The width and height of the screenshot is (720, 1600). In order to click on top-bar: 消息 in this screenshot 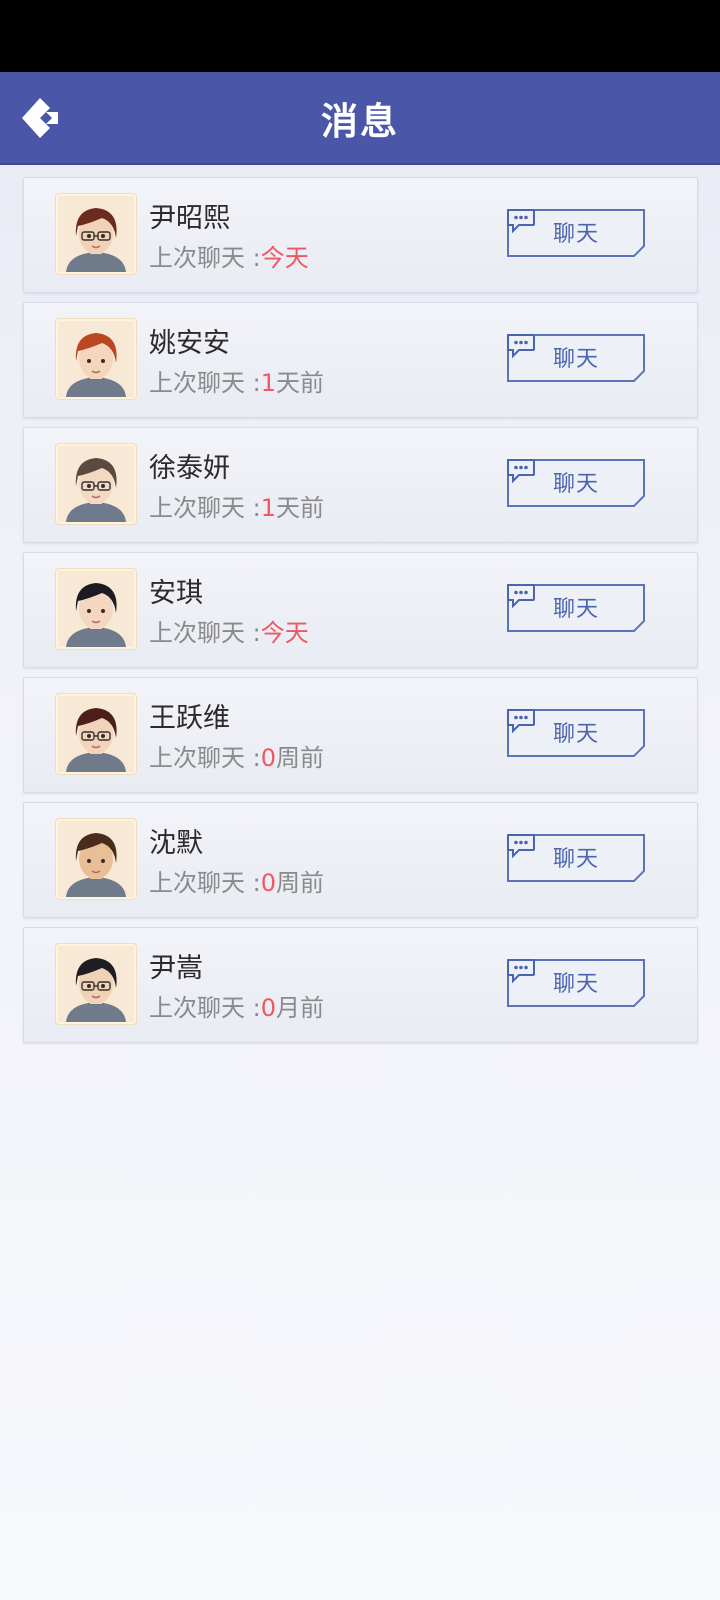, I will do `click(360, 118)`.